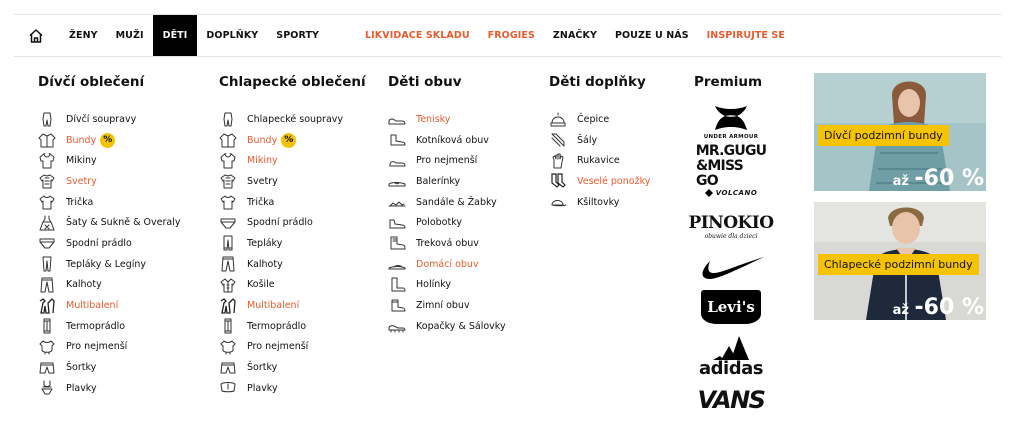 The width and height of the screenshot is (1024, 421). Describe the element at coordinates (587, 140) in the screenshot. I see `menu-item-label: Šály` at that location.